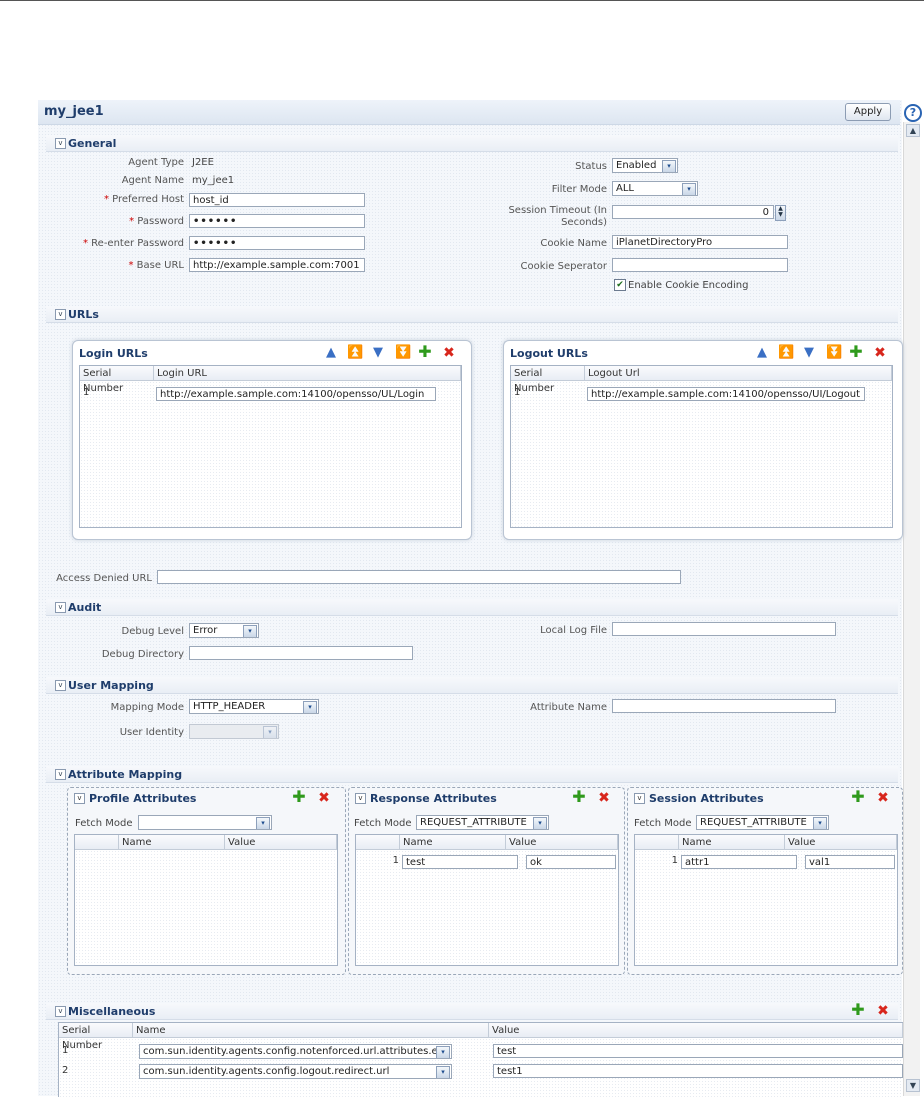 Image resolution: width=924 pixels, height=1097 pixels. I want to click on local-log-file-input, so click(724, 629).